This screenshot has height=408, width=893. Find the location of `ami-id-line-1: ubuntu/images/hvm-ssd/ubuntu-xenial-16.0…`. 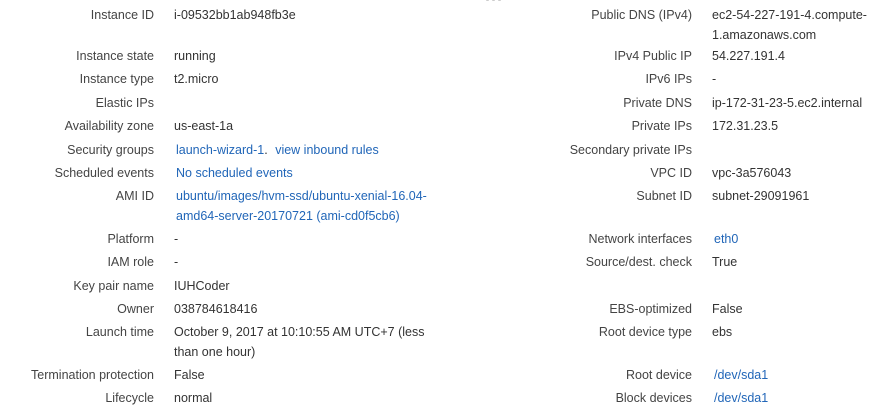

ami-id-line-1: ubuntu/images/hvm-ssd/ubuntu-xenial-16.0… is located at coordinates (301, 196).